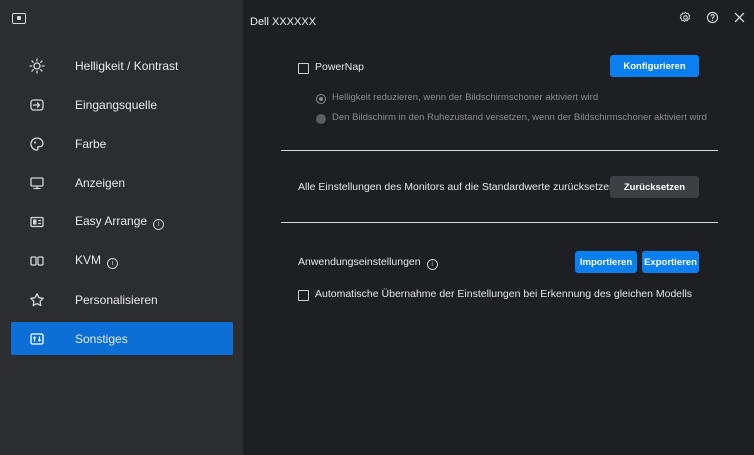  Describe the element at coordinates (111, 221) in the screenshot. I see `sidebar-item-text: Easy Arrange` at that location.